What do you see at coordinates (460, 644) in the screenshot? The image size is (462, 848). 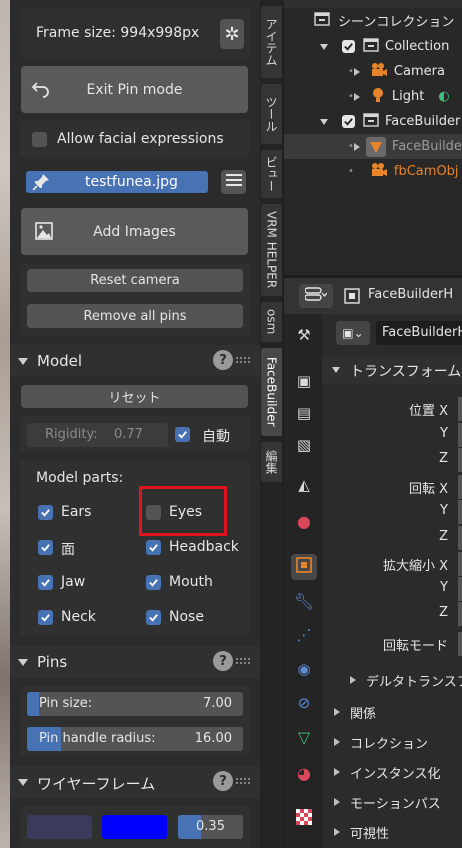 I see `rotation-mode-dropdown` at bounding box center [460, 644].